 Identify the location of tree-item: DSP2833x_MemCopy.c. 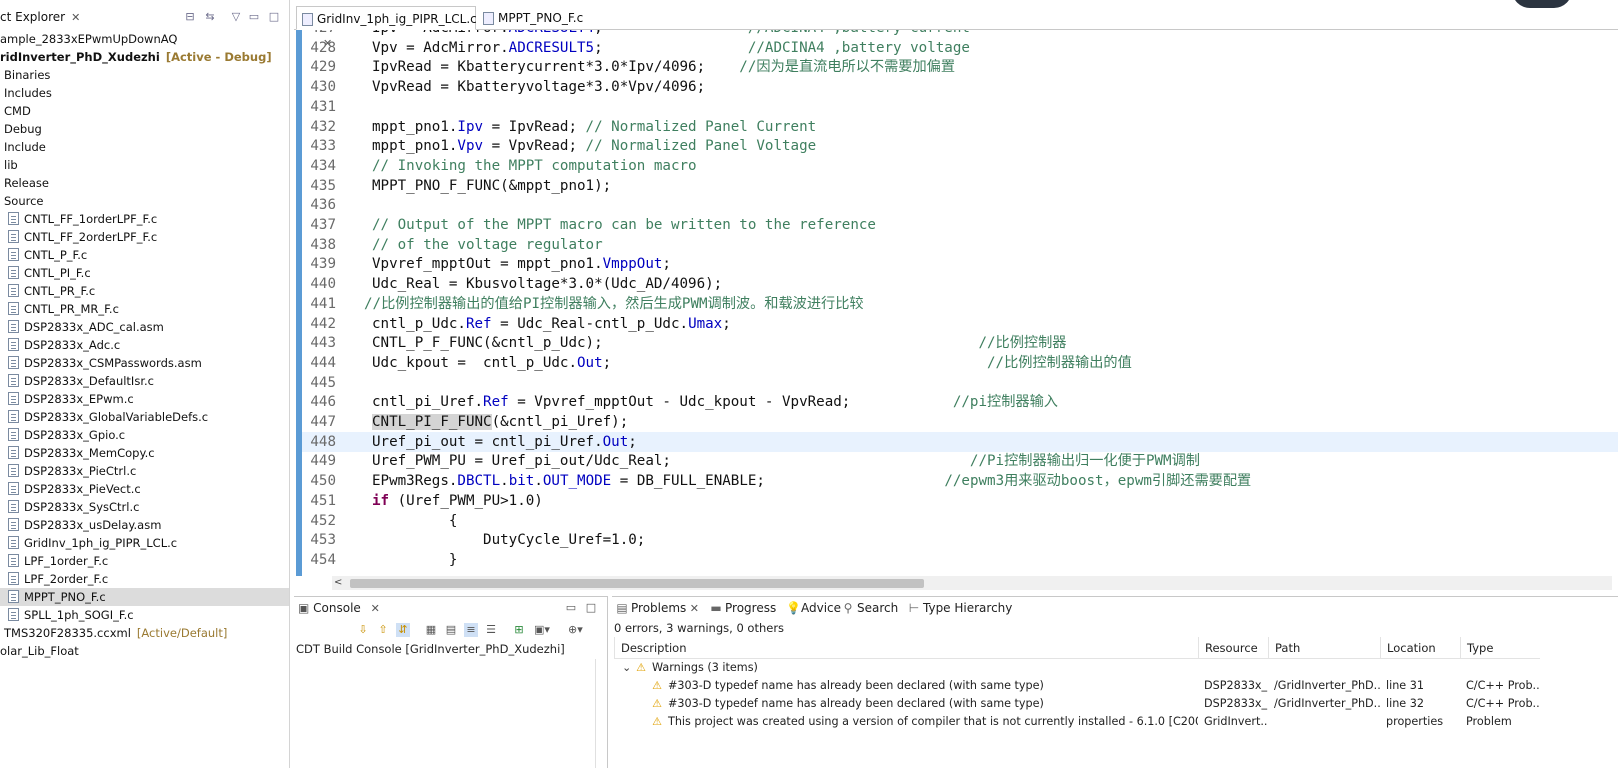
(144, 453).